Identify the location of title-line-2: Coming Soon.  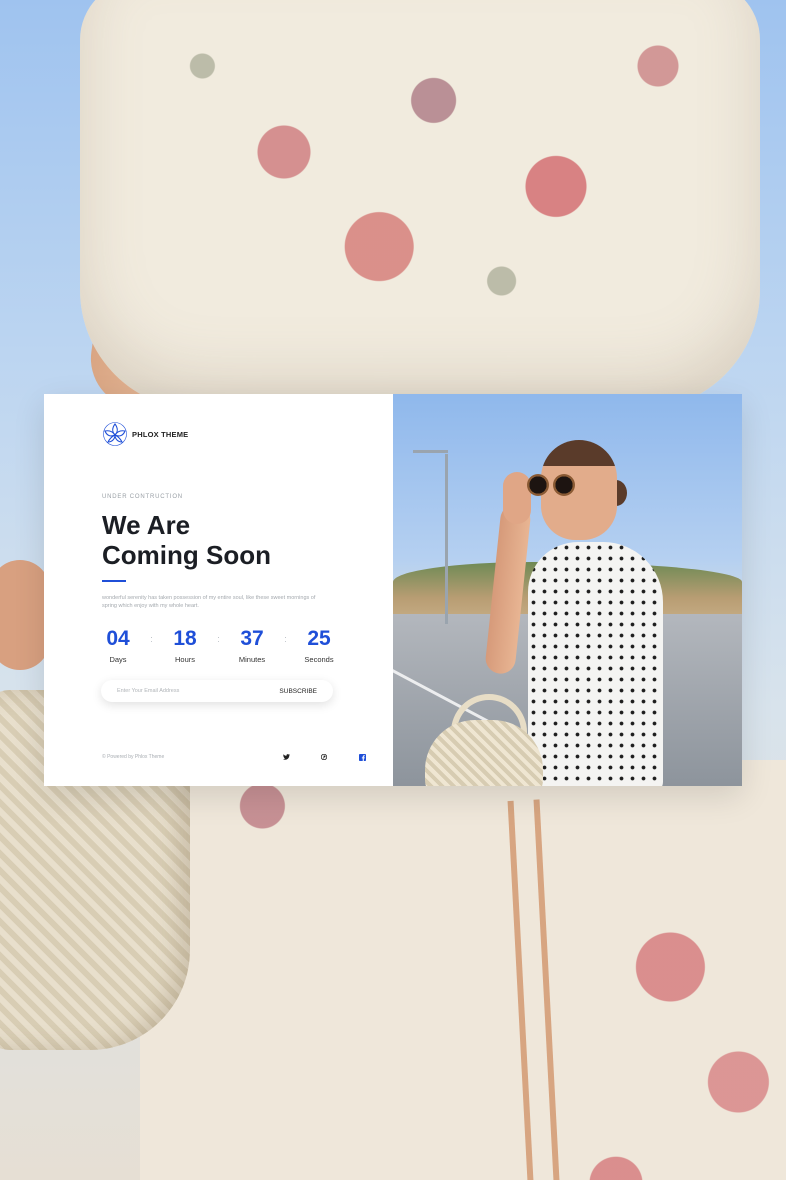
(186, 555).